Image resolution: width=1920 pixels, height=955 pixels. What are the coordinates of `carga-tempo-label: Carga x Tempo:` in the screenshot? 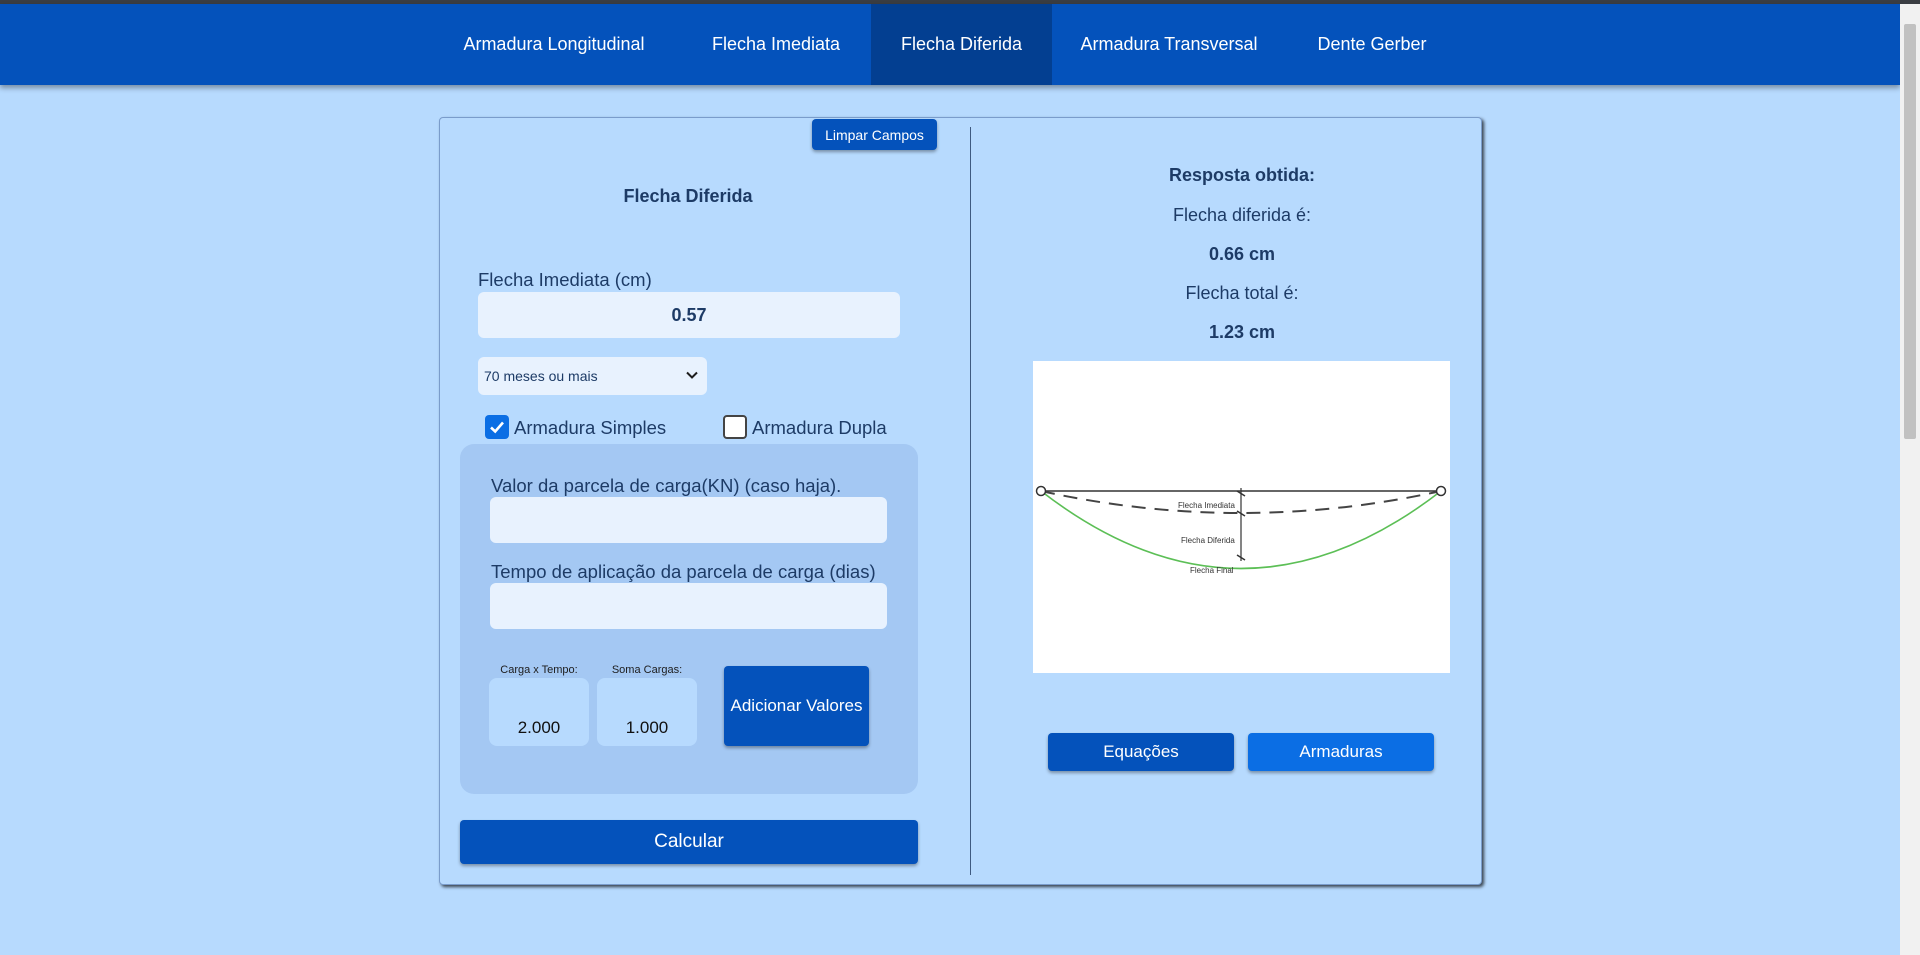 It's located at (539, 670).